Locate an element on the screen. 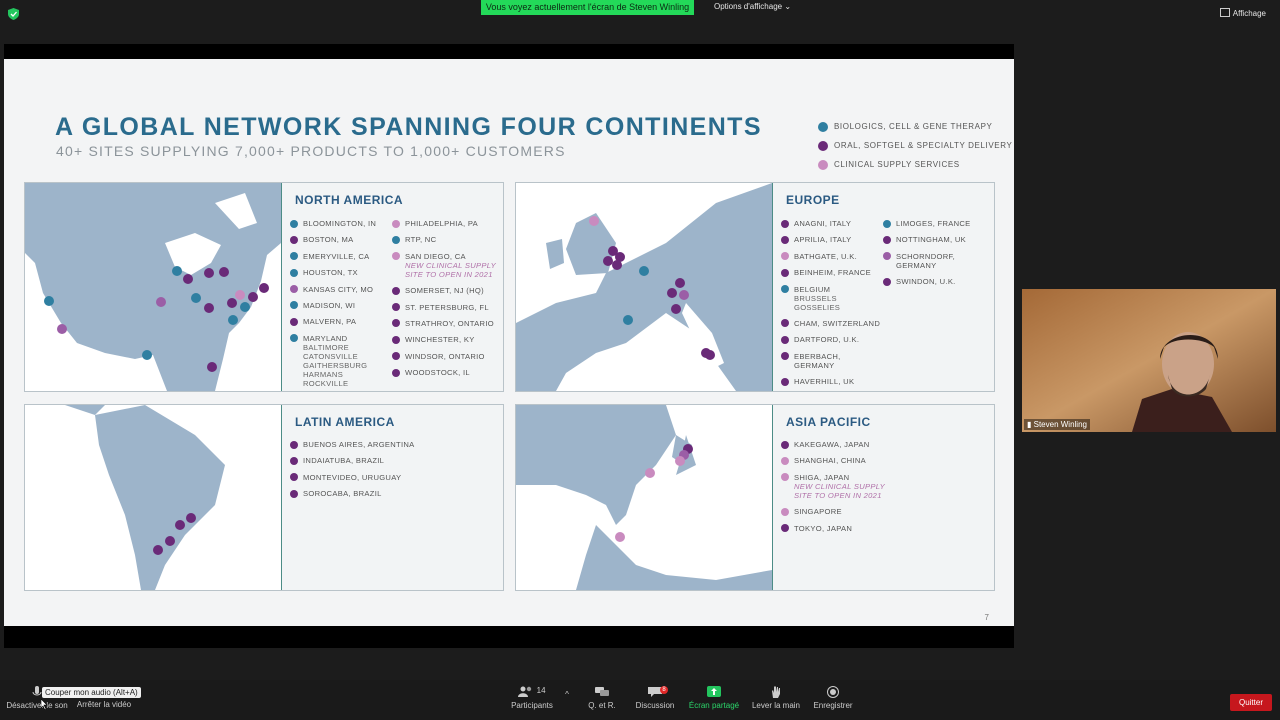 Image resolution: width=1280 pixels, height=720 pixels. site-name: MARYLAND is located at coordinates (325, 338).